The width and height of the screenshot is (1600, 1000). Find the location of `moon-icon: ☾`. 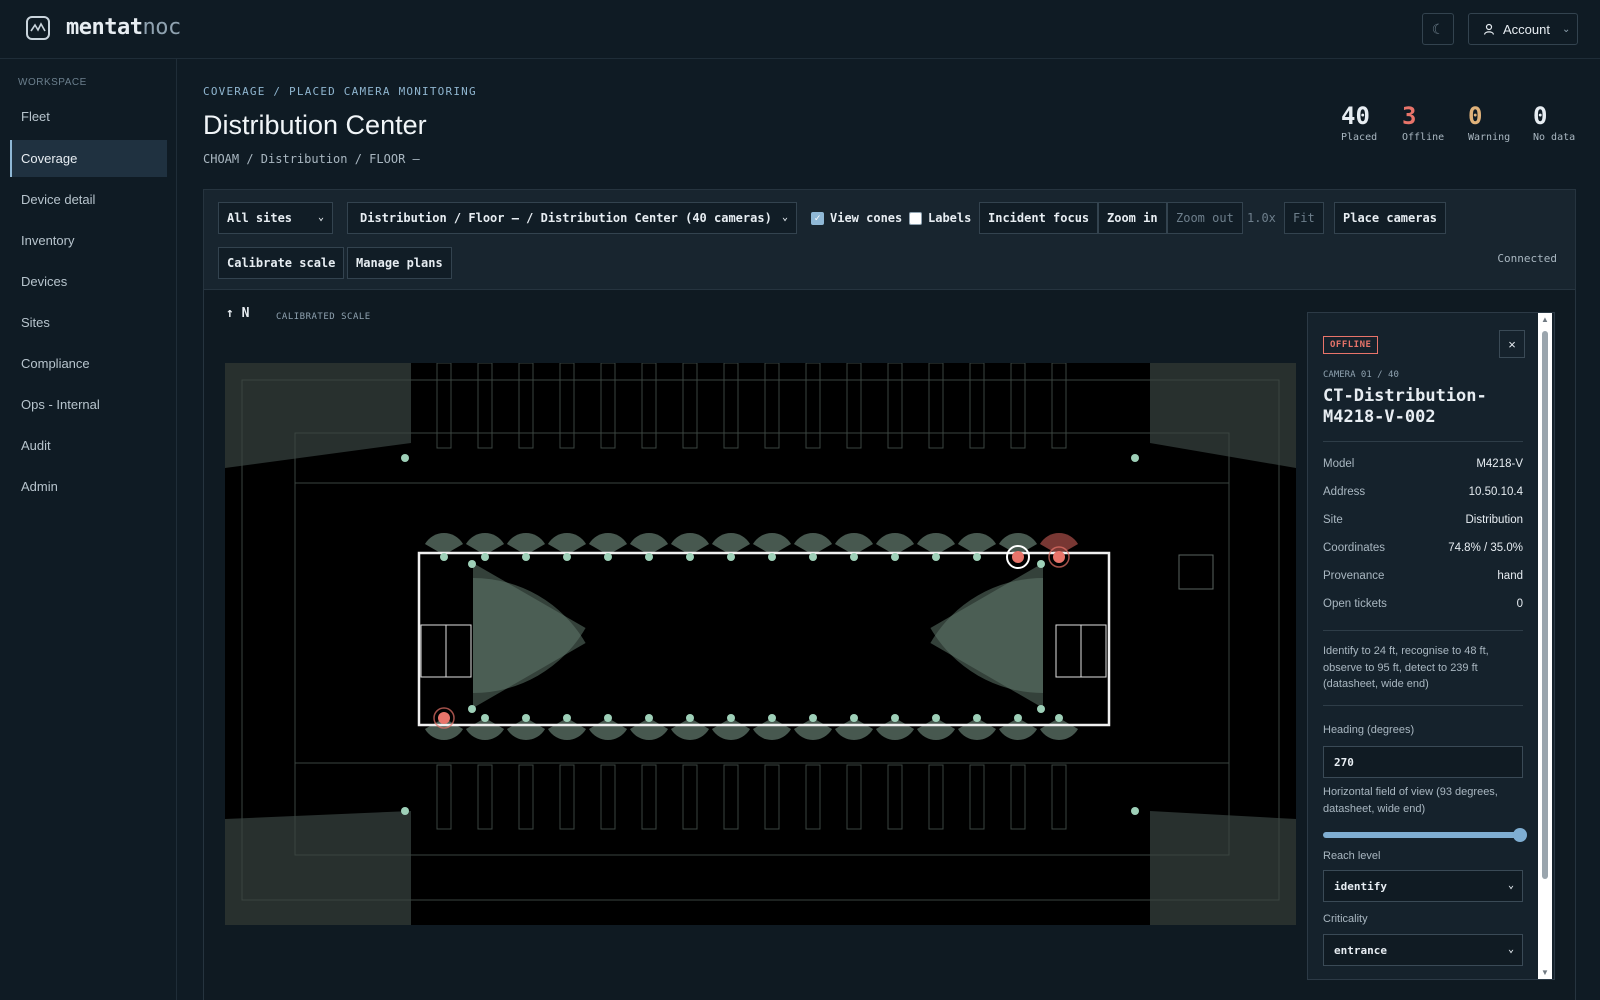

moon-icon: ☾ is located at coordinates (1438, 28).